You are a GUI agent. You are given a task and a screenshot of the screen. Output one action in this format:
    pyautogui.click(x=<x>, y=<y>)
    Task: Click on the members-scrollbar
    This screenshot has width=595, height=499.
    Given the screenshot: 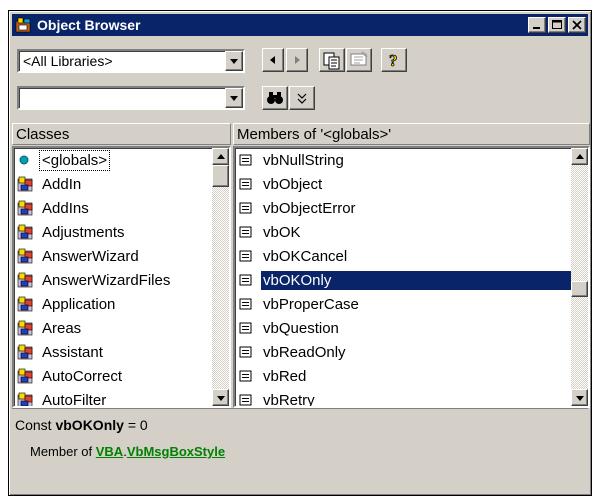 What is the action you would take?
    pyautogui.click(x=579, y=277)
    